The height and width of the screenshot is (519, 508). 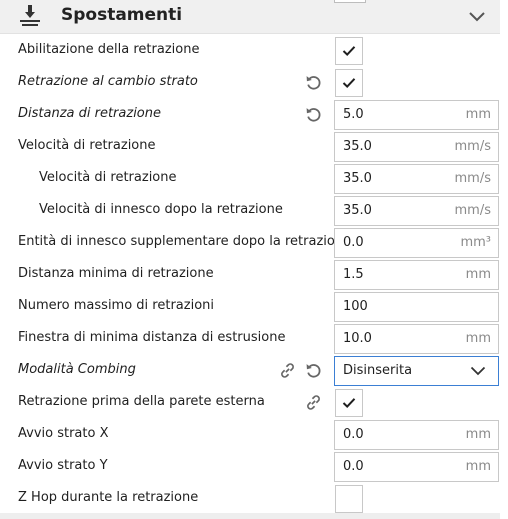 What do you see at coordinates (353, 114) in the screenshot?
I see `input-value: 5.0` at bounding box center [353, 114].